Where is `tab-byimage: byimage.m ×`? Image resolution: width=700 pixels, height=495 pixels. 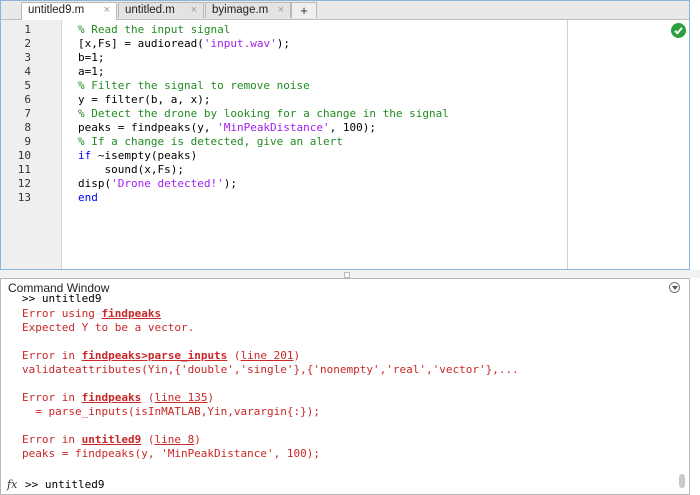
tab-byimage: byimage.m × is located at coordinates (248, 10).